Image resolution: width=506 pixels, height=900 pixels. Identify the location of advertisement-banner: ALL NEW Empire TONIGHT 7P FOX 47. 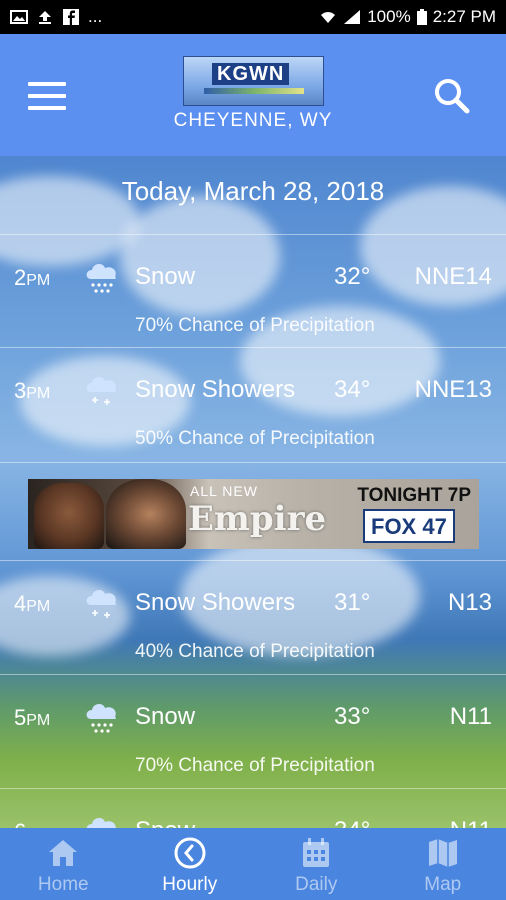
(253, 514).